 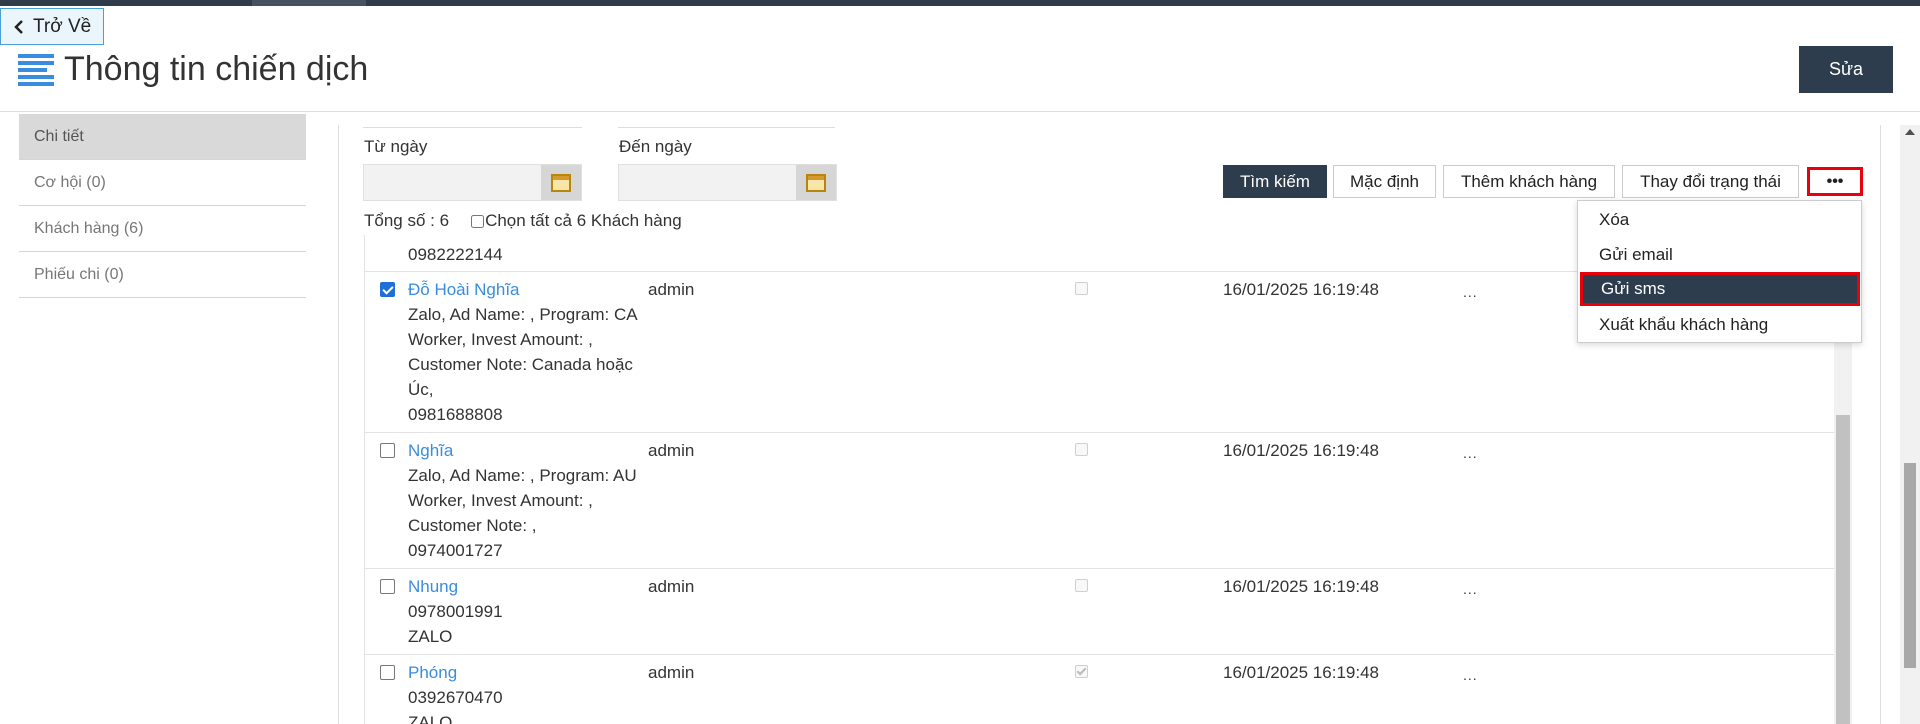 What do you see at coordinates (1719, 324) in the screenshot?
I see `menu-item-export-customers: Xuất khẩu khách hàng` at bounding box center [1719, 324].